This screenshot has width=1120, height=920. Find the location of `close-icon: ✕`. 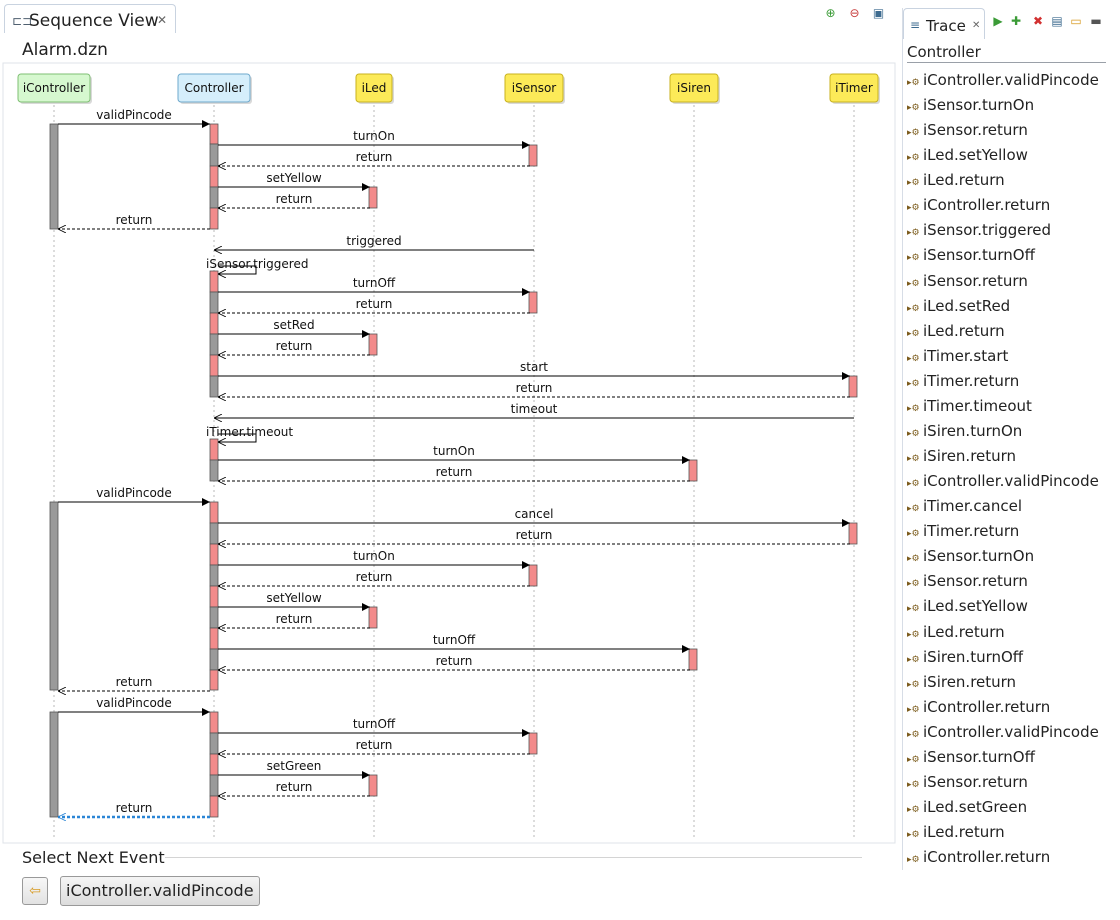

close-icon: ✕ is located at coordinates (976, 25).